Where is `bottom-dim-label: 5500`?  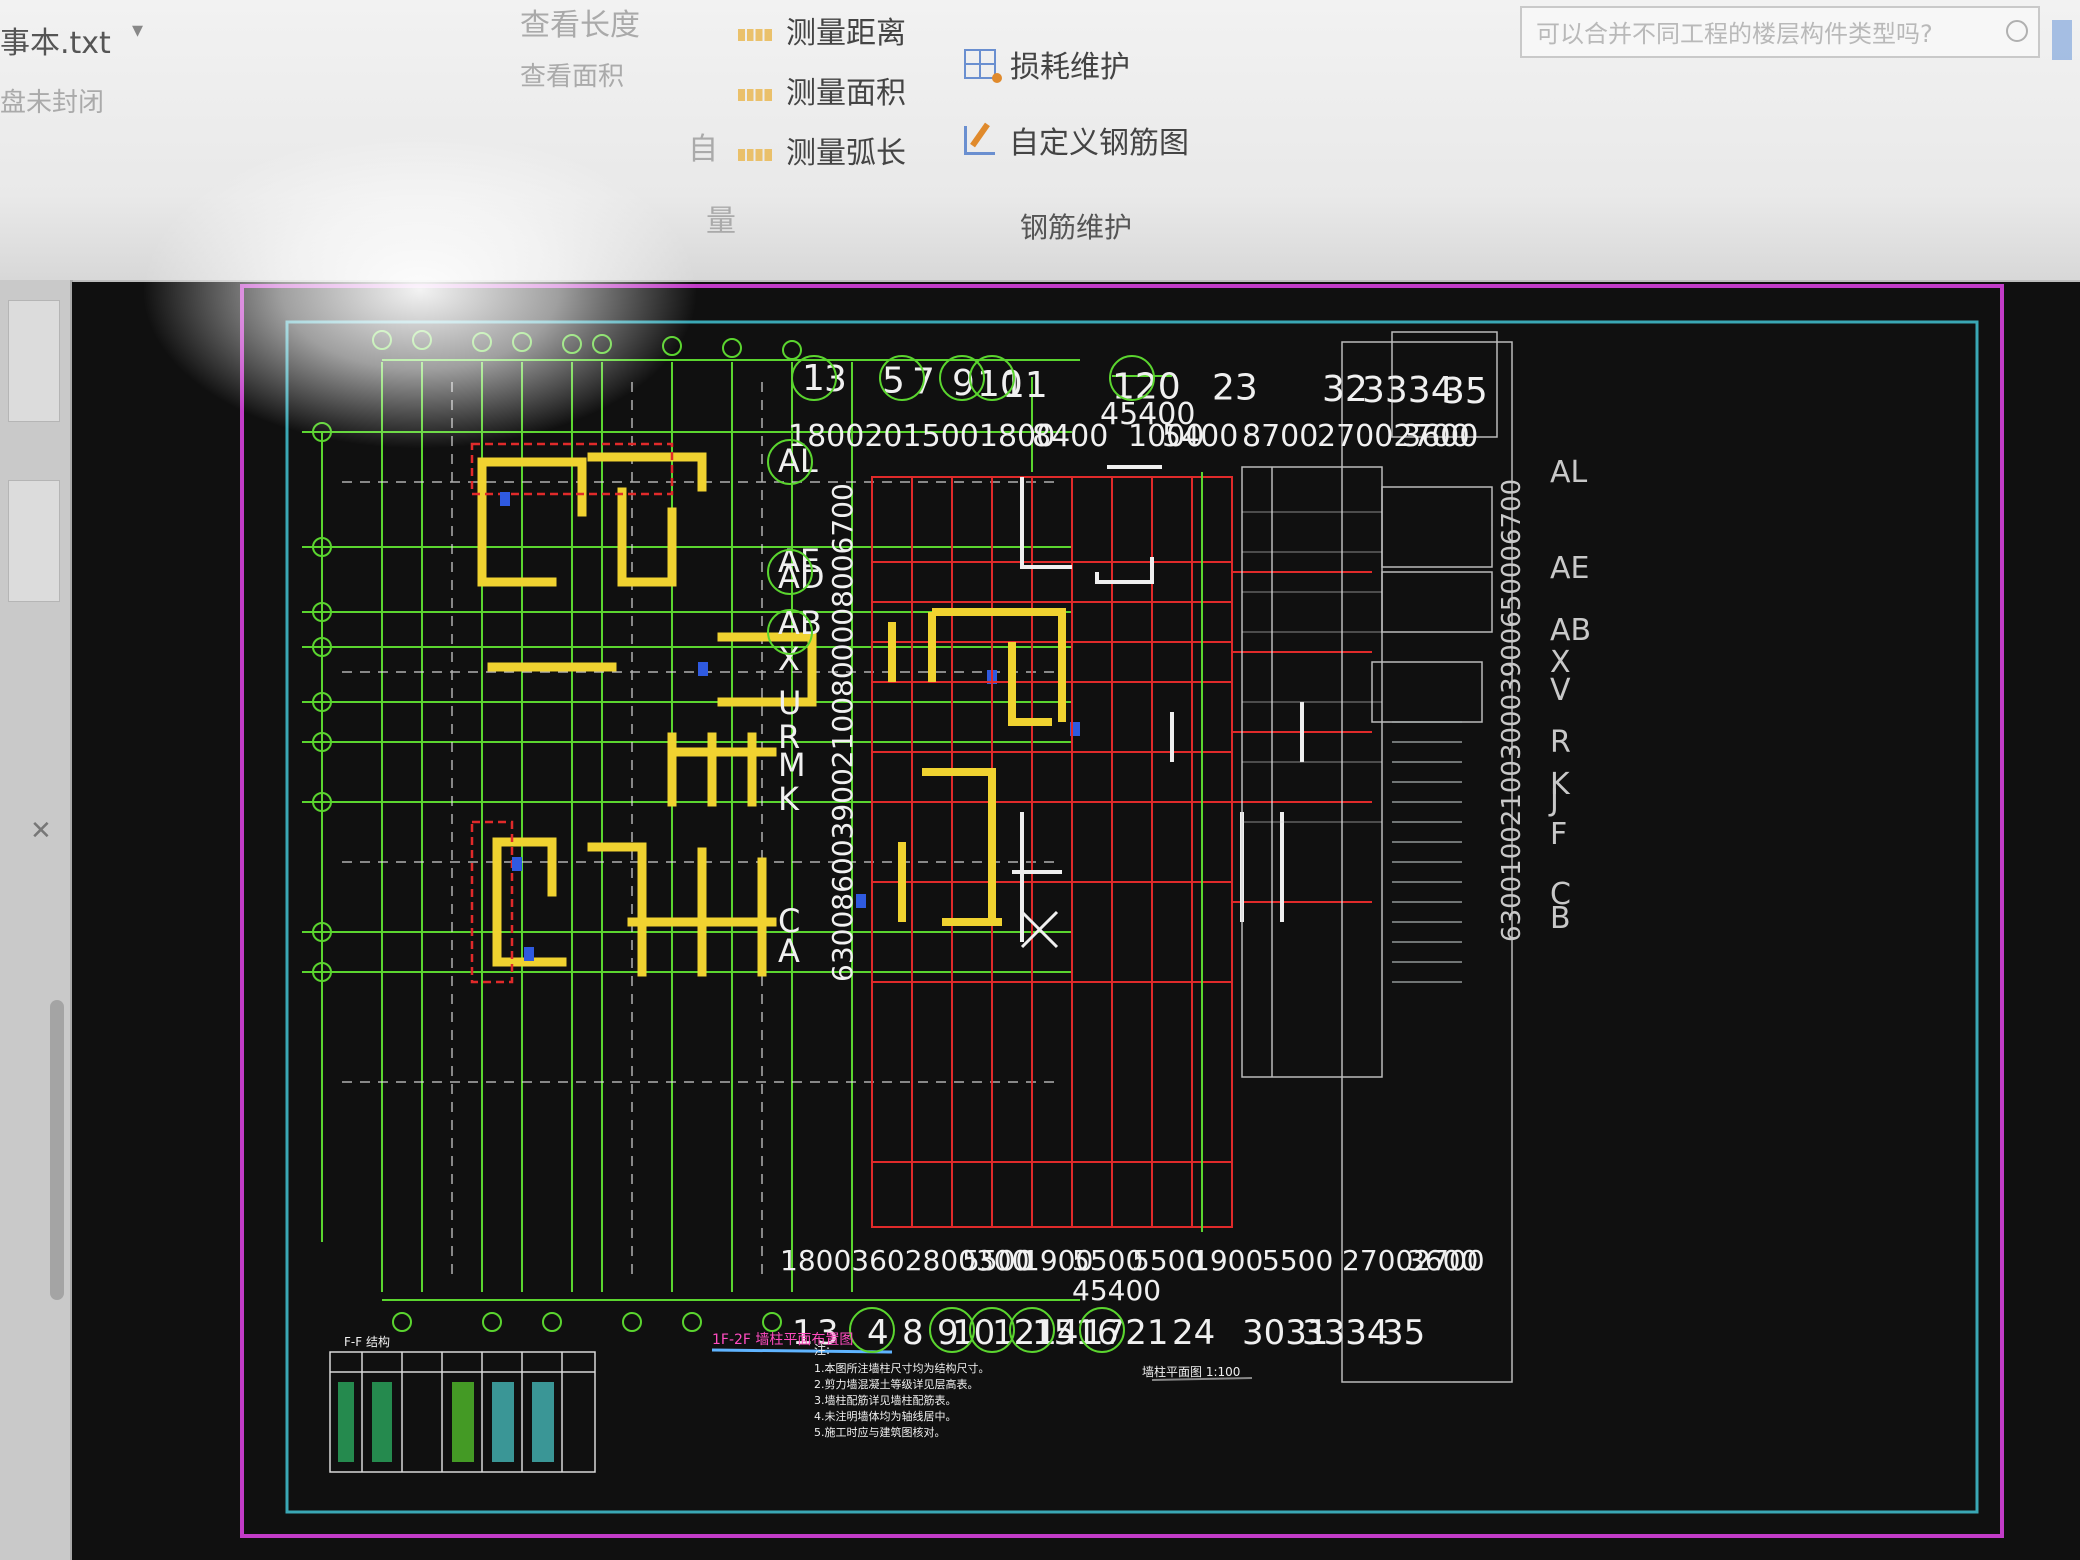
bottom-dim-label: 5500 is located at coordinates (1297, 1260).